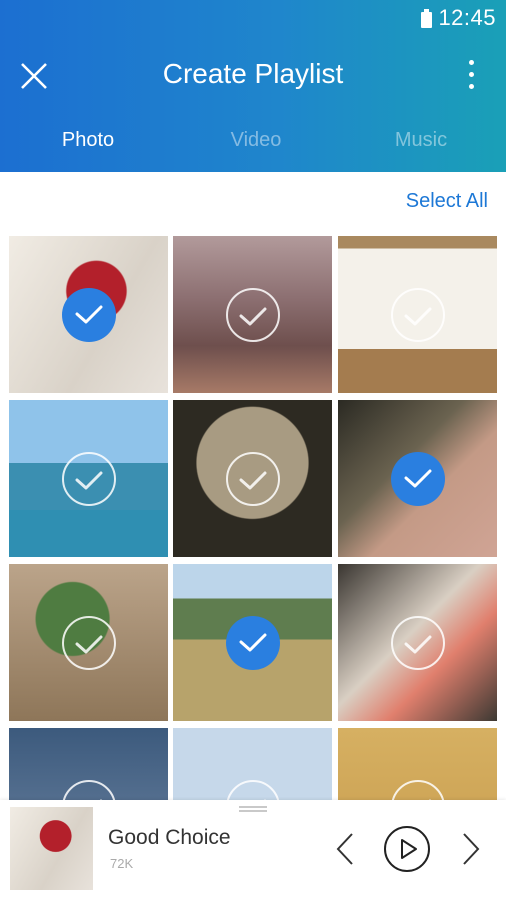 This screenshot has width=506, height=900. What do you see at coordinates (427, 18) in the screenshot?
I see `battery-full-icon` at bounding box center [427, 18].